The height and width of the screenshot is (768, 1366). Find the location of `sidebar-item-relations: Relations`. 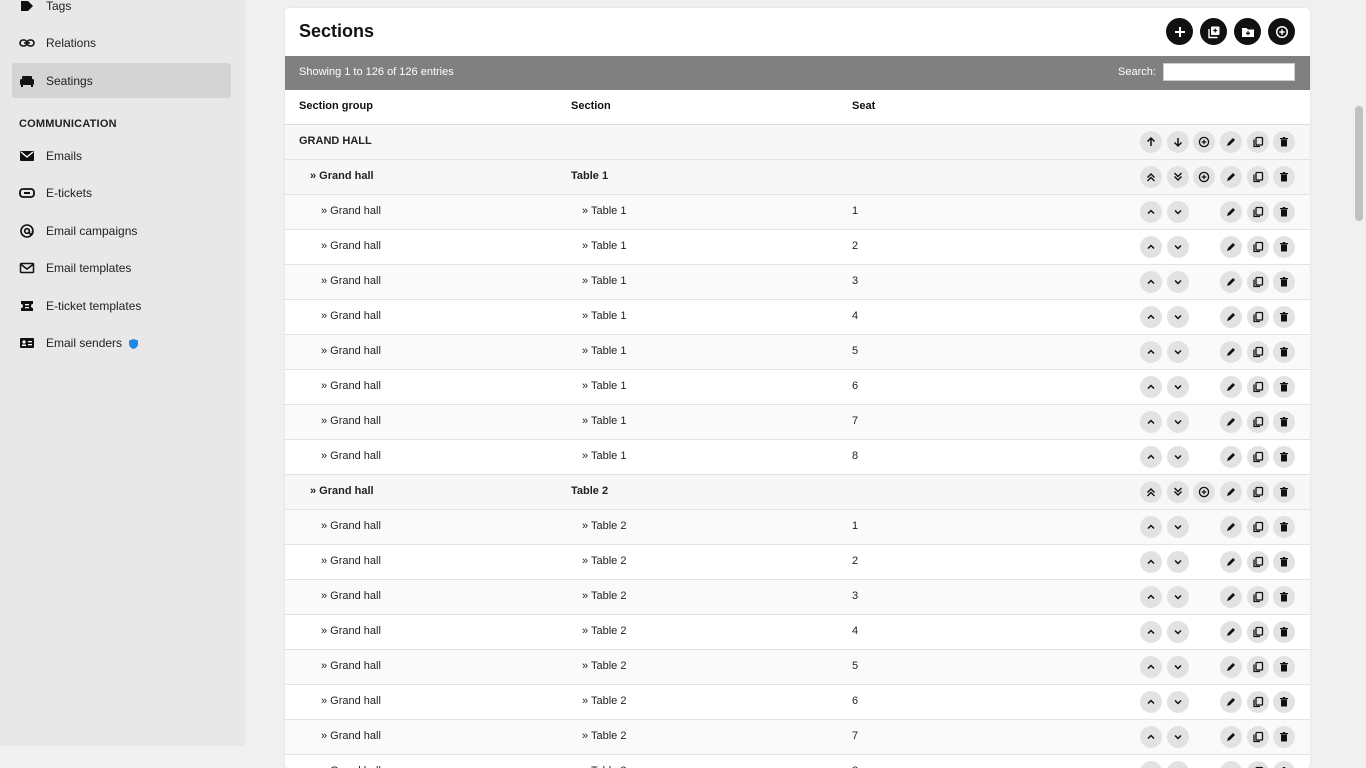

sidebar-item-relations: Relations is located at coordinates (121, 42).